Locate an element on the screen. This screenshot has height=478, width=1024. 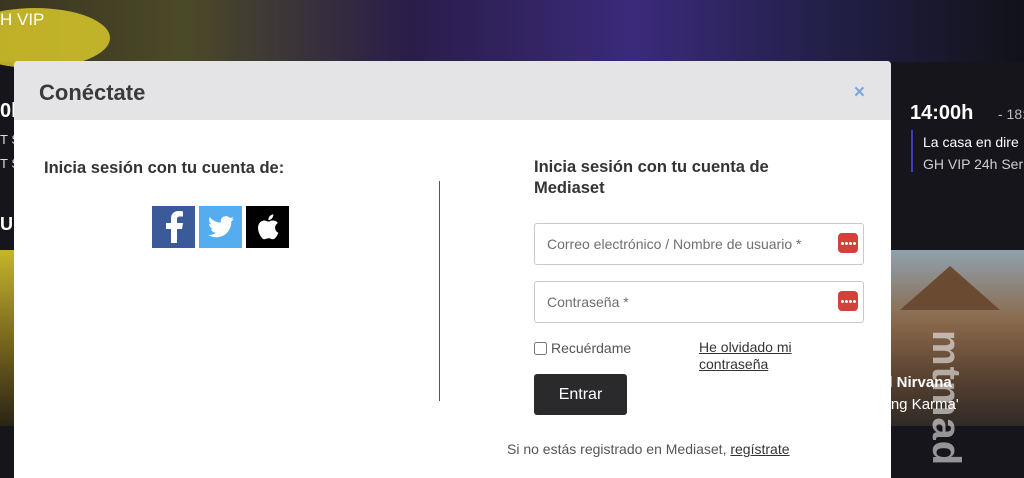
password-input is located at coordinates (680, 302).